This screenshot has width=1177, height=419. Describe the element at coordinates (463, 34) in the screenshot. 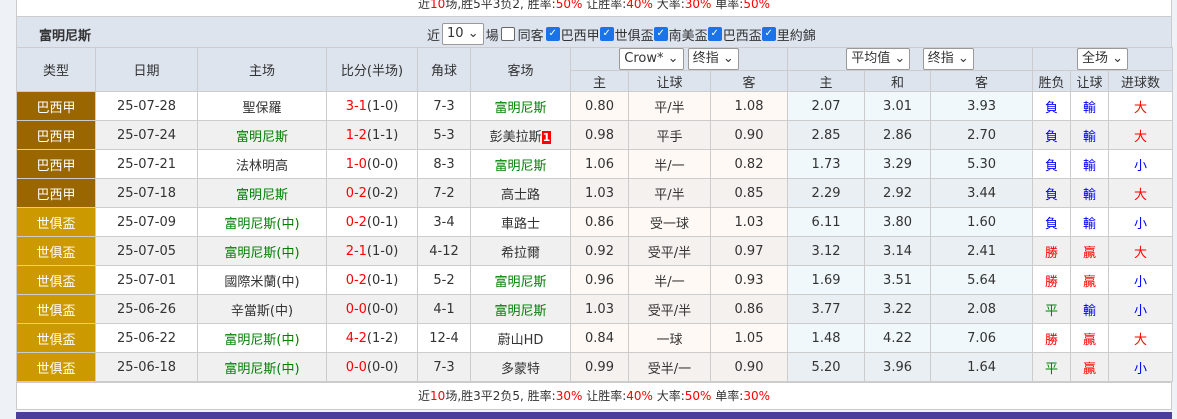

I see `match-count-select: 10 ⌄` at that location.